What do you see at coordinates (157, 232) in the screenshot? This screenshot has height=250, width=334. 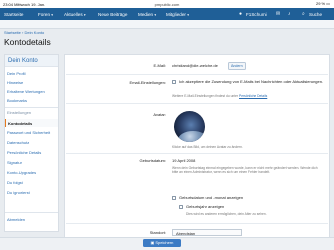 I see `location-label: Standort:` at bounding box center [157, 232].